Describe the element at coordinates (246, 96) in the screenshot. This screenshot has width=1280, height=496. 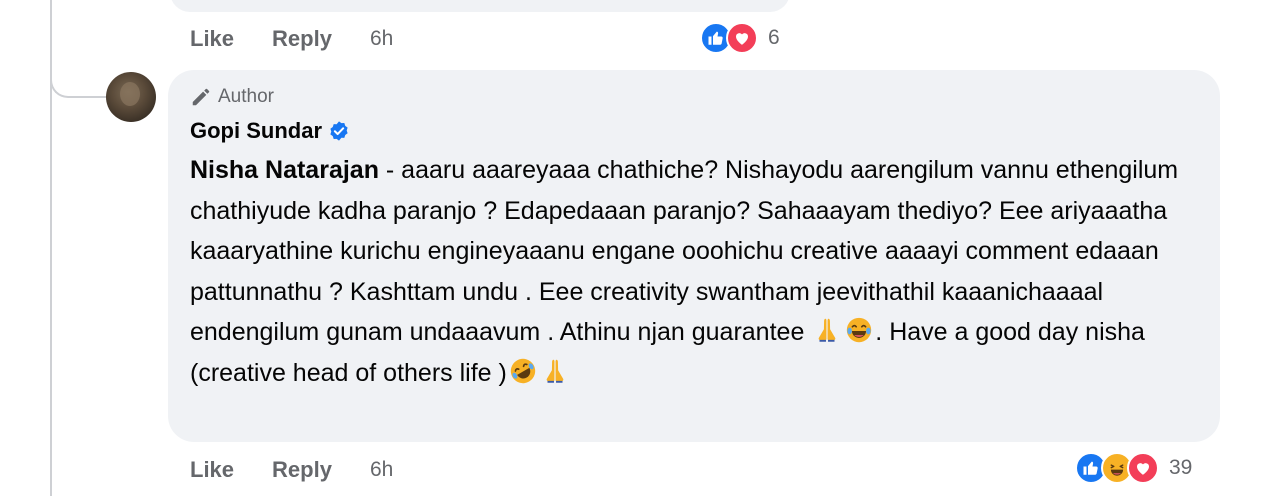
I see `author-badge-label: Author` at that location.